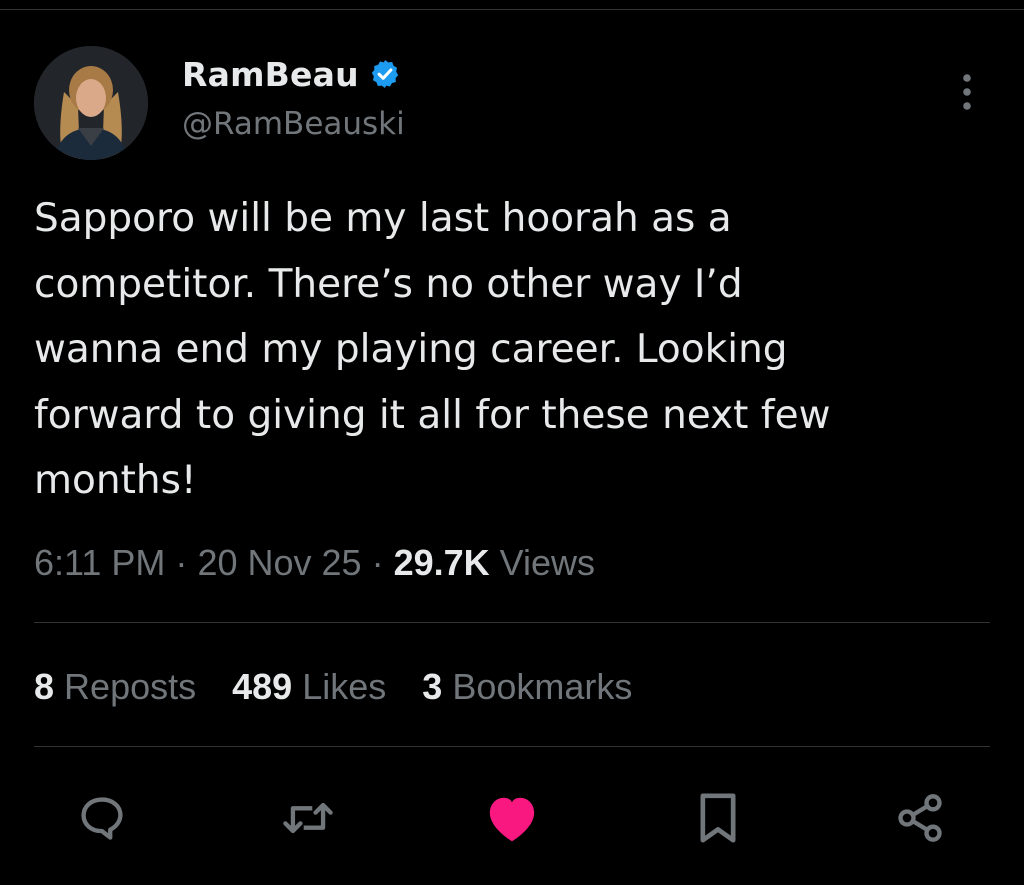  What do you see at coordinates (279, 562) in the screenshot?
I see `tweet-date: 20 Nov 25` at bounding box center [279, 562].